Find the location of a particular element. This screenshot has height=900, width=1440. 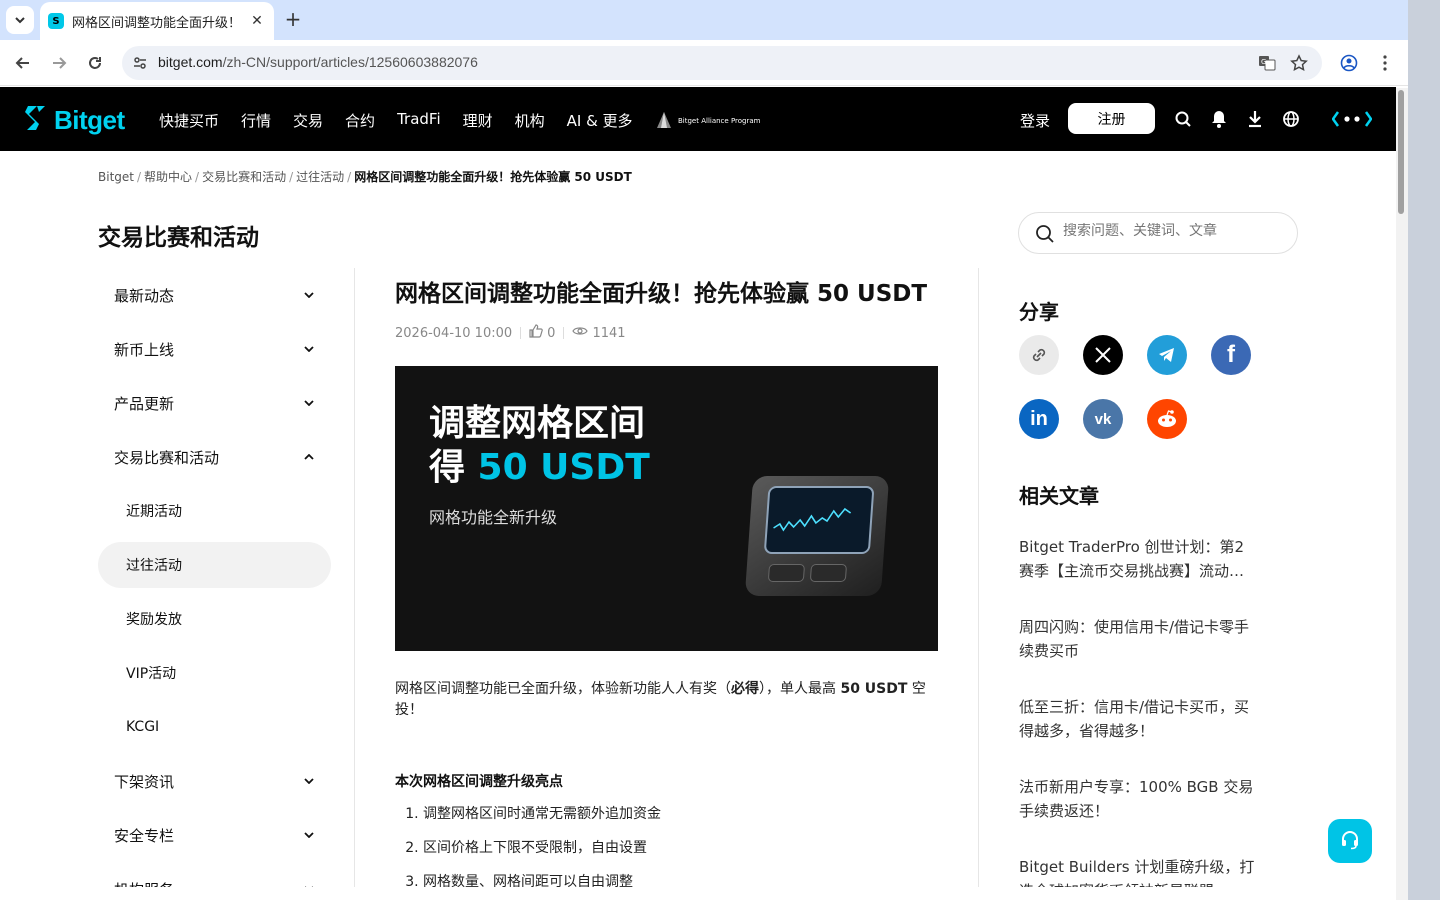

alliance-label: Bitget Alliance Program is located at coordinates (719, 121).